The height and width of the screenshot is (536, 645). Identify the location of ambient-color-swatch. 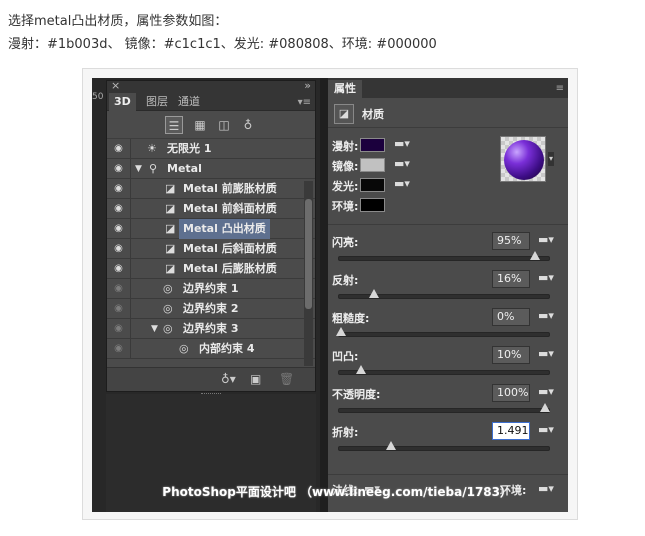
(372, 205).